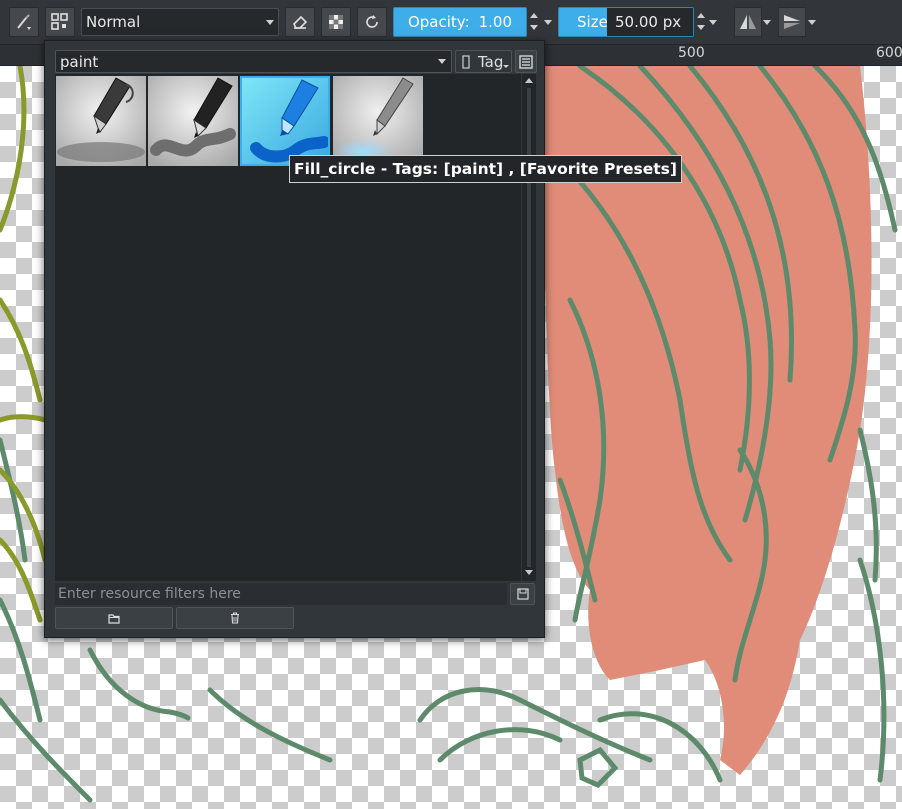  I want to click on eraser-mode-button, so click(300, 22).